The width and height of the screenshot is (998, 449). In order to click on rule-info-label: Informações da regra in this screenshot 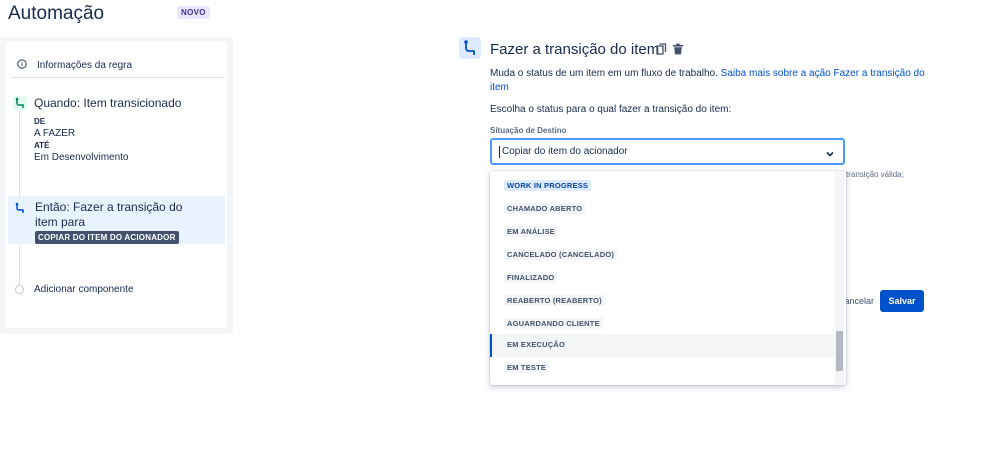, I will do `click(85, 65)`.